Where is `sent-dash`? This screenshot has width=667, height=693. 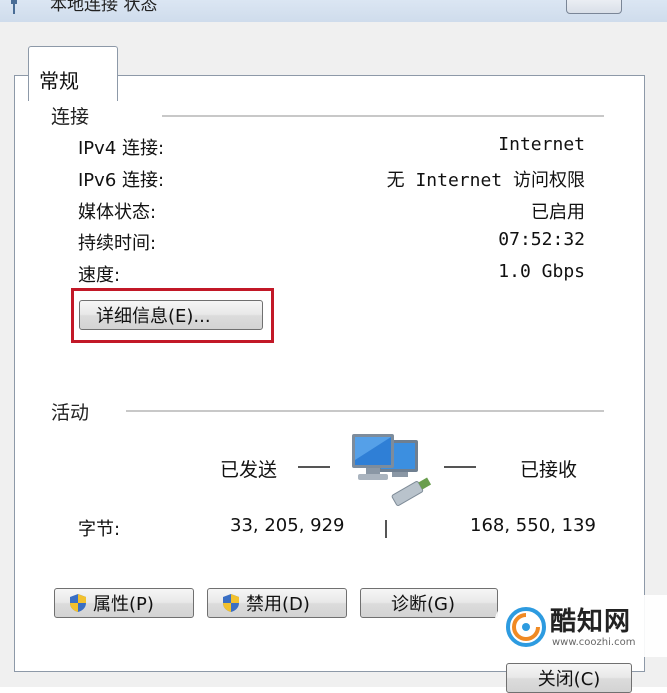 sent-dash is located at coordinates (314, 467).